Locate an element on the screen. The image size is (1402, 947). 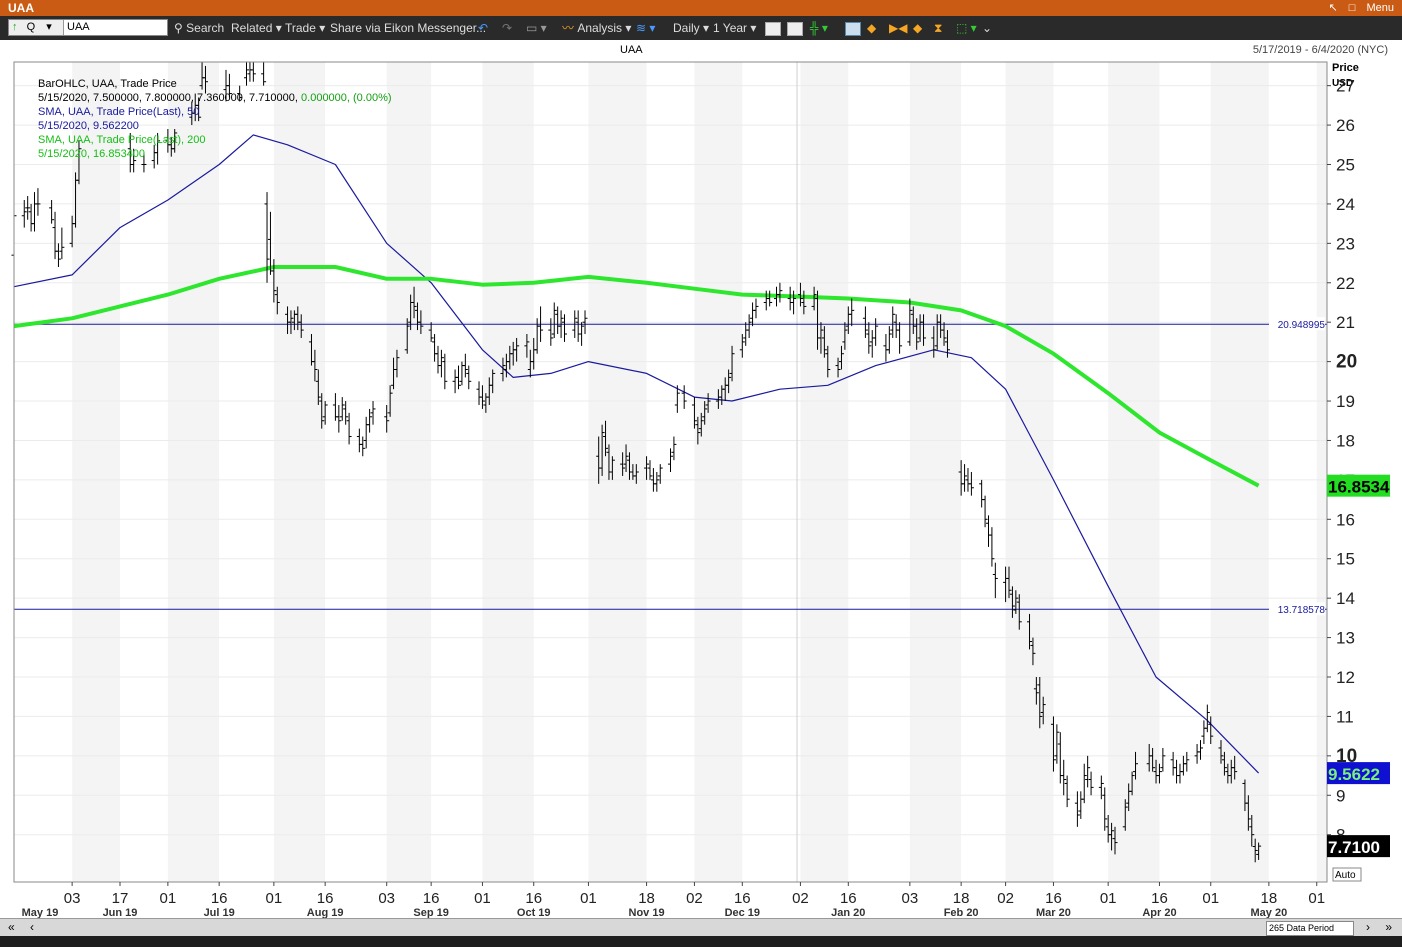
fit-horizontal-icon: ▶◀ is located at coordinates (898, 28).